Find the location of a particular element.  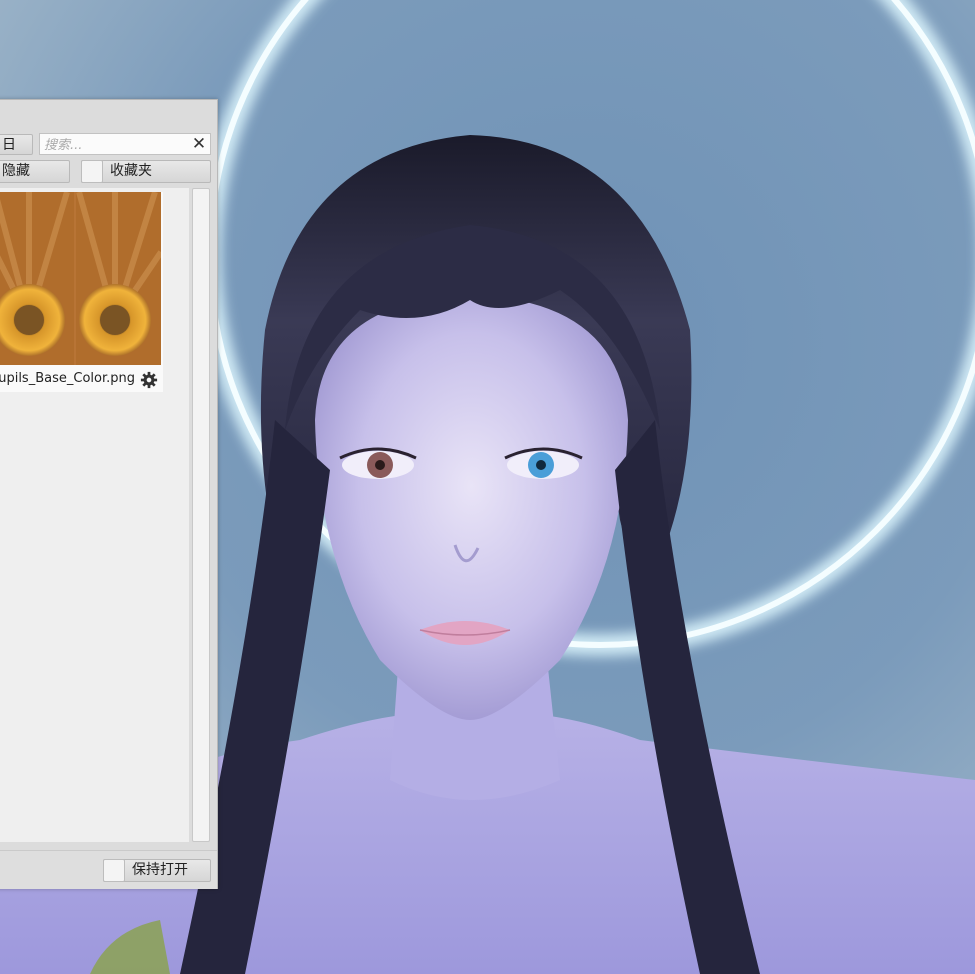

panel-footer: 保持打开 is located at coordinates (108, 869).